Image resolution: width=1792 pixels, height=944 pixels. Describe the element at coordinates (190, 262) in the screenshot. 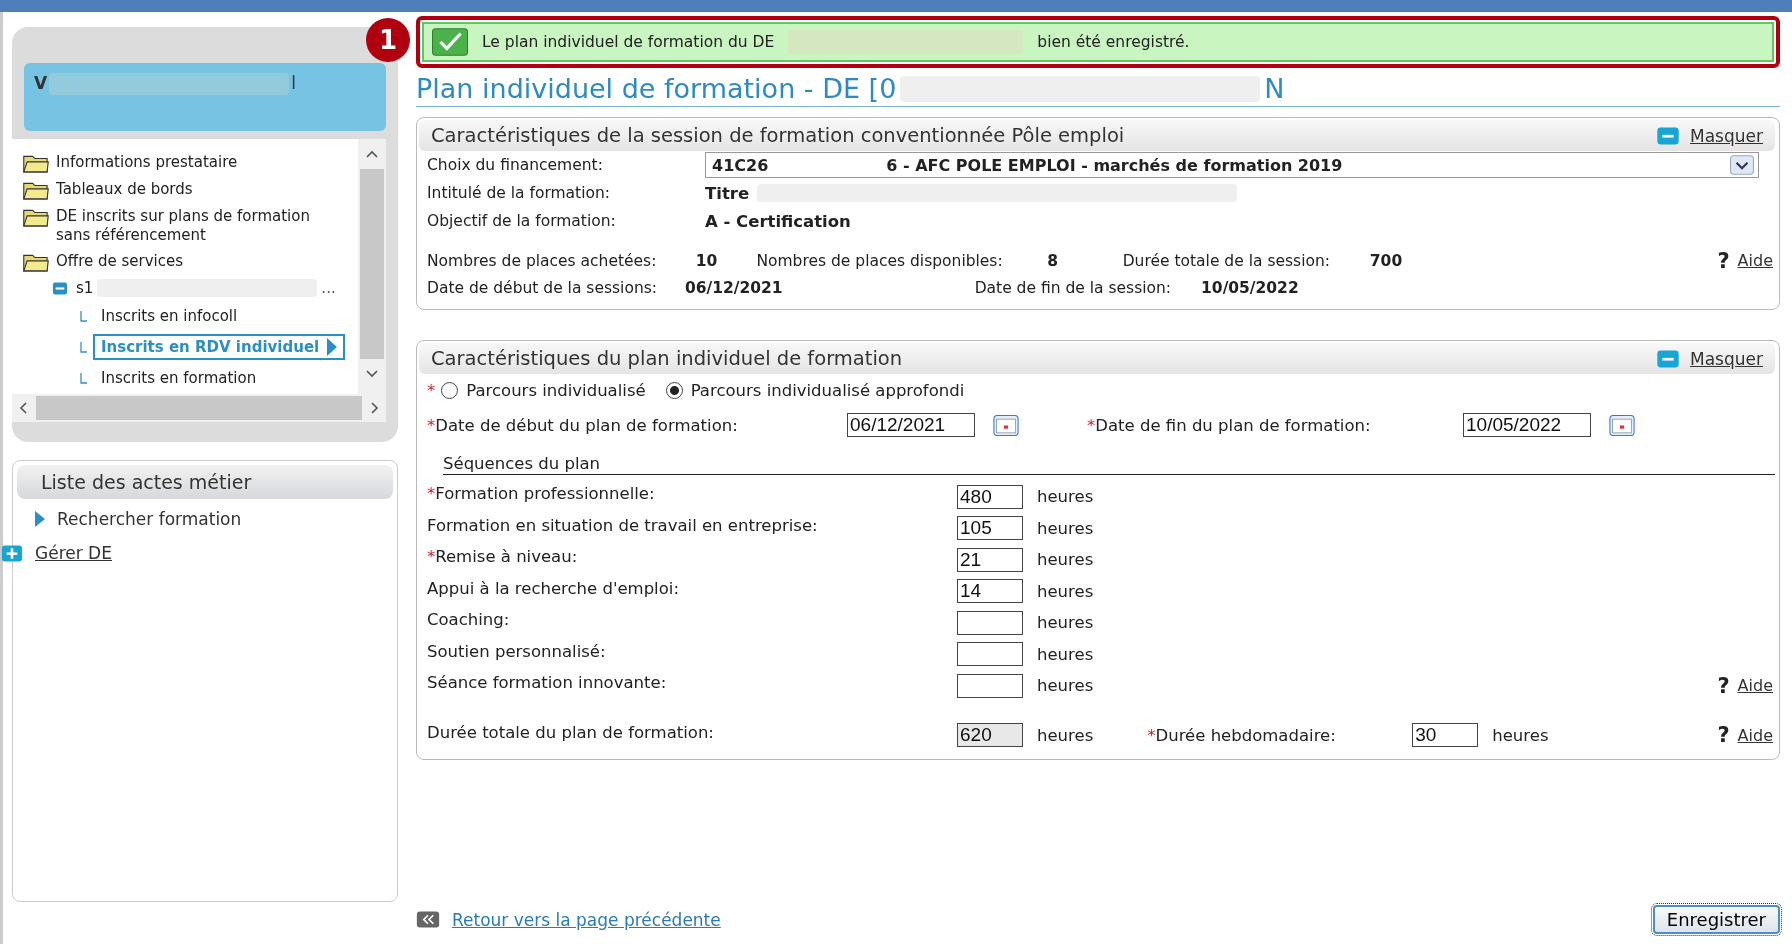

I see `tree-item: Offre de services` at that location.